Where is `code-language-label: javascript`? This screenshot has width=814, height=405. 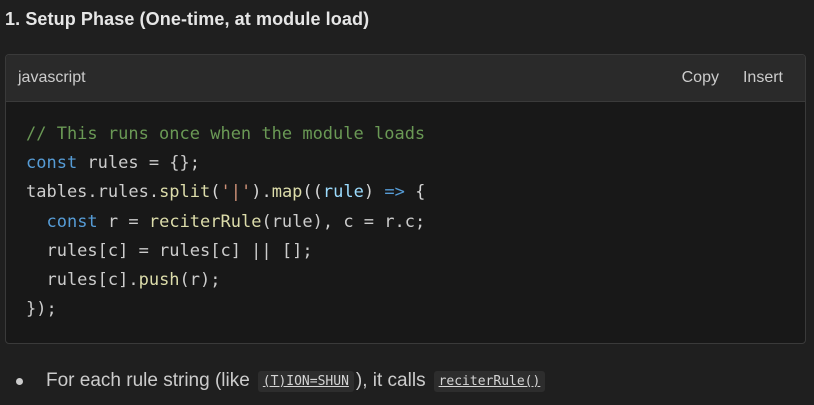 code-language-label: javascript is located at coordinates (52, 77).